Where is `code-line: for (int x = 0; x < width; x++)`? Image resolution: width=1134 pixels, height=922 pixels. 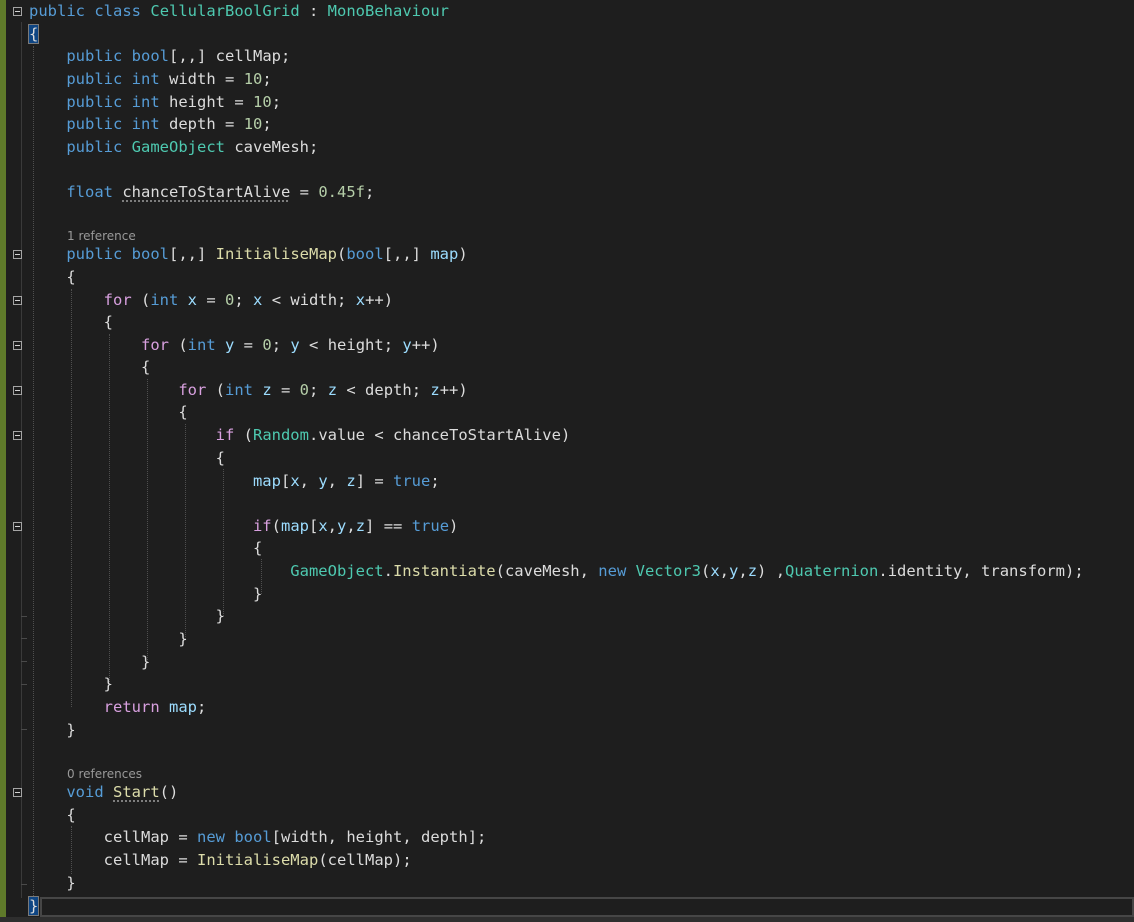
code-line: for (int x = 0; x < width; x++) is located at coordinates (567, 300).